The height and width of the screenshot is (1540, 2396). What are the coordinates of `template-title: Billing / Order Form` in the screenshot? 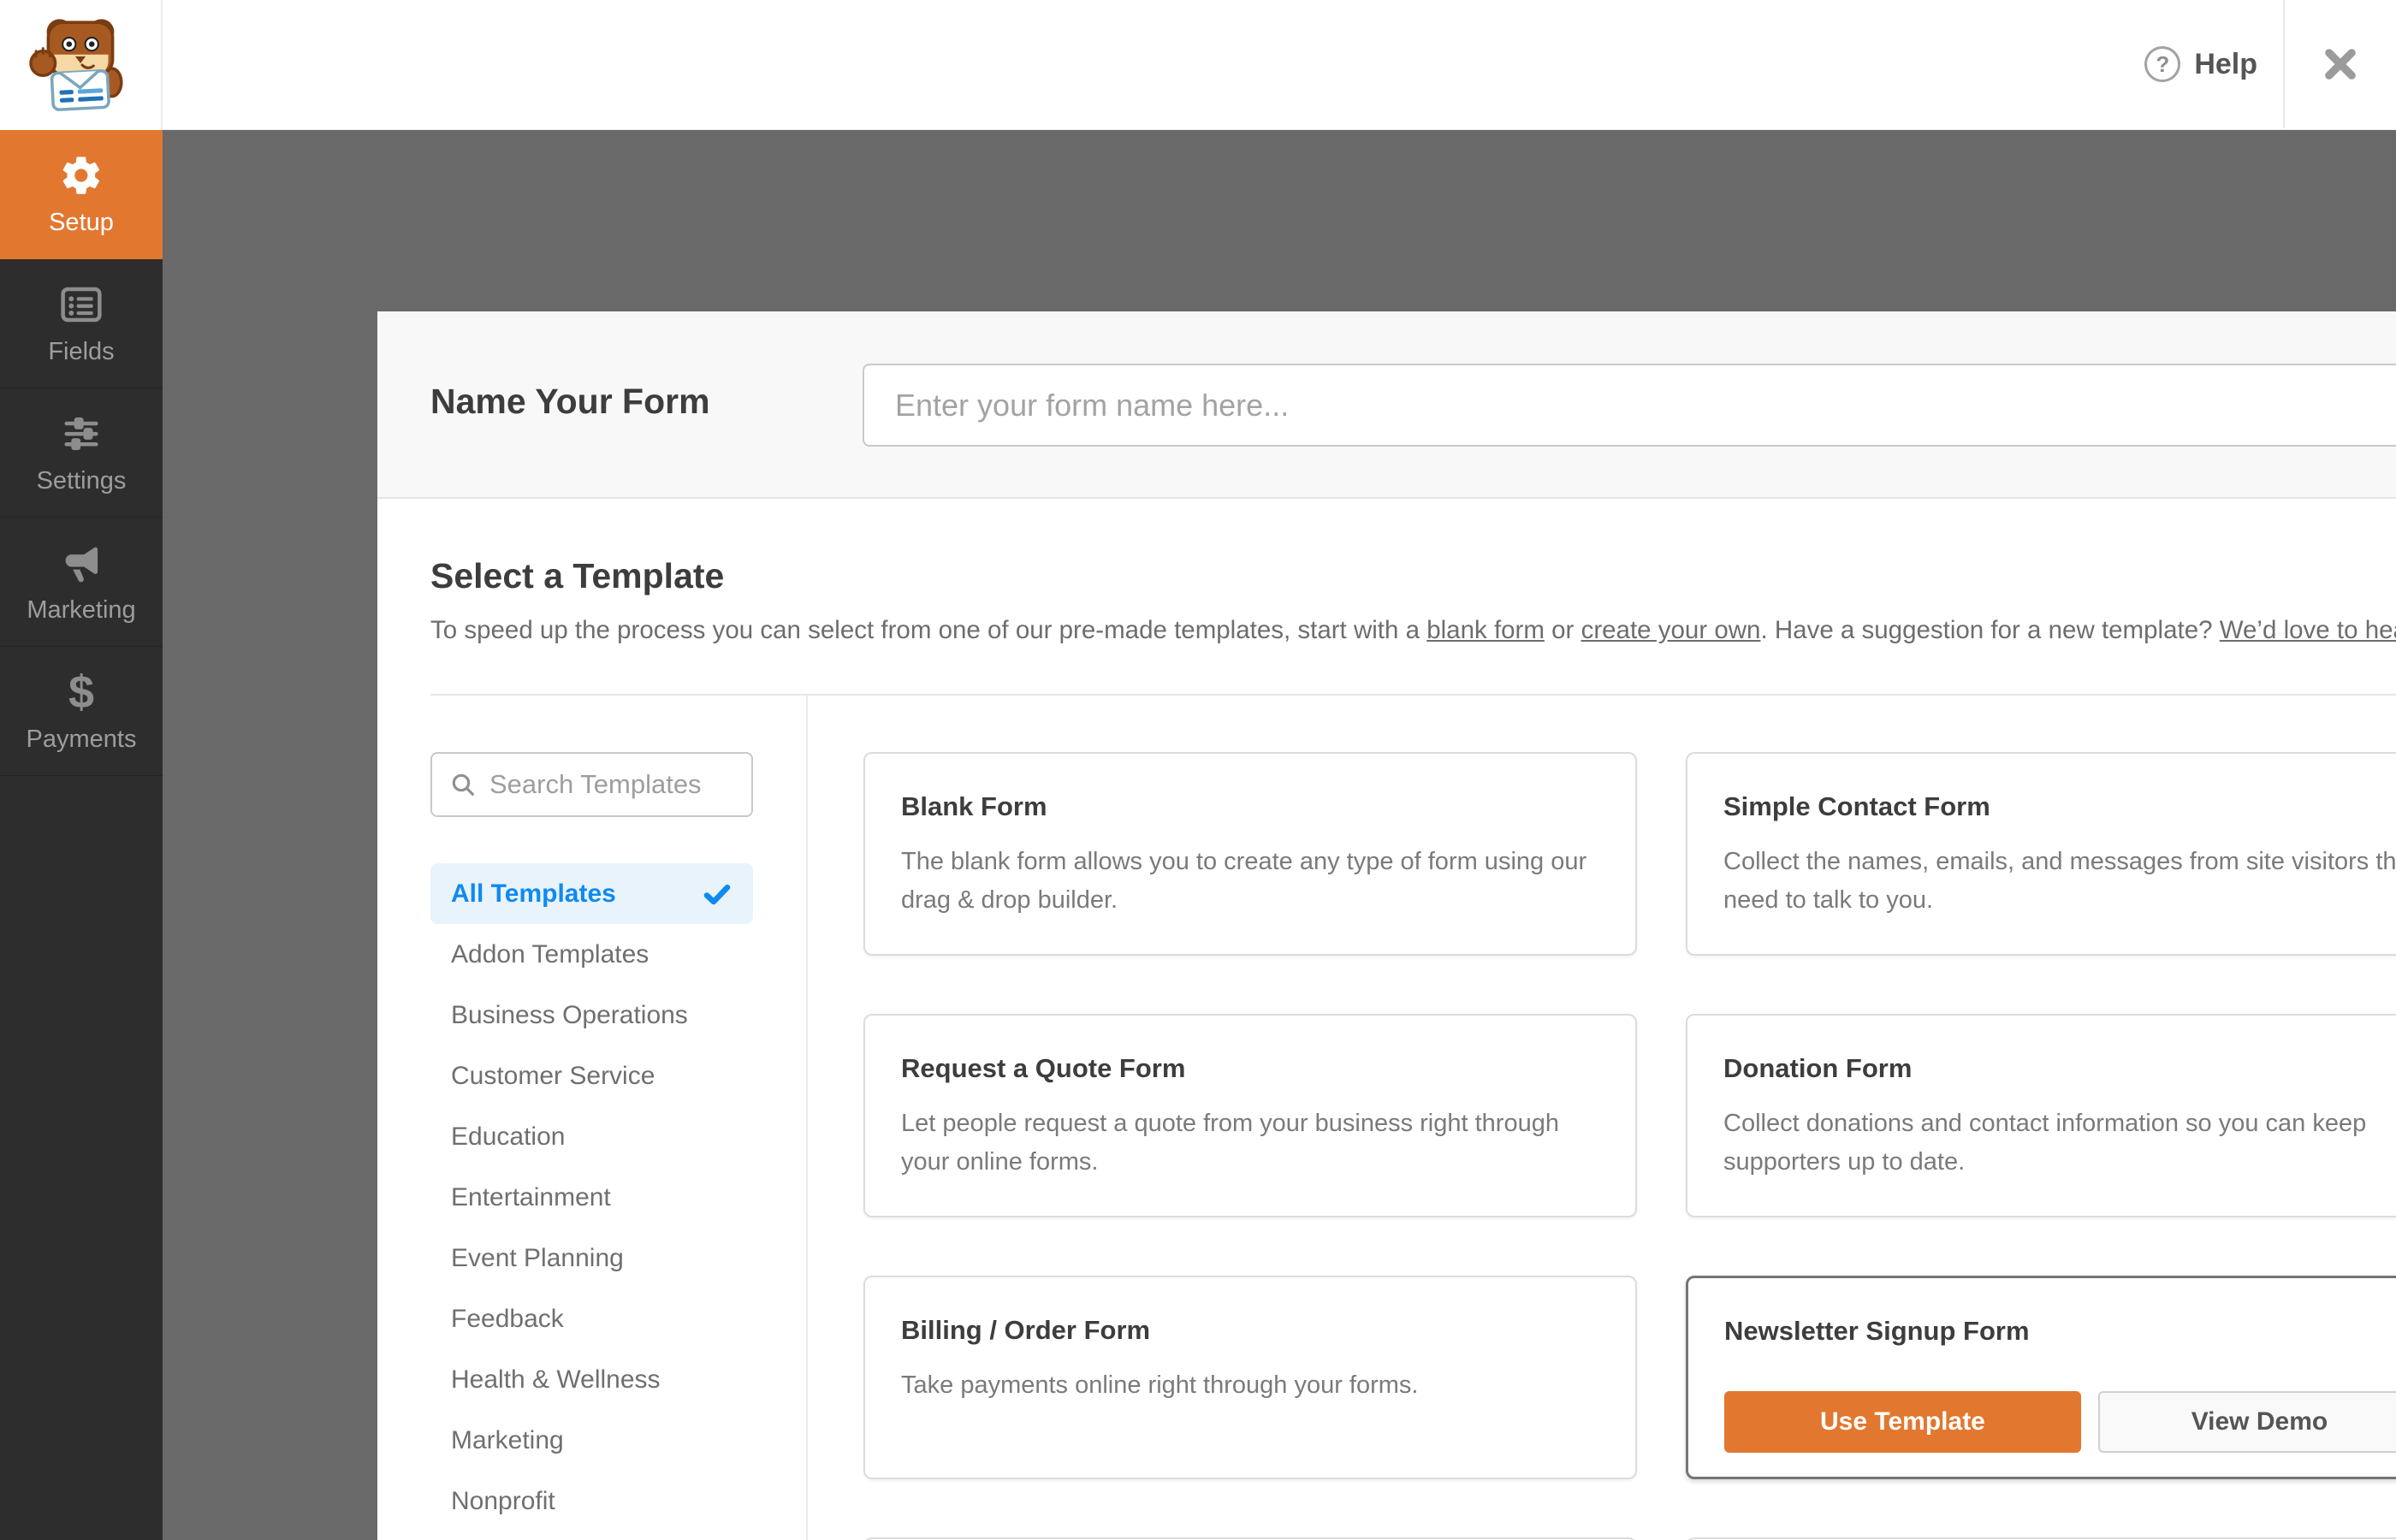 It's located at (1026, 1330).